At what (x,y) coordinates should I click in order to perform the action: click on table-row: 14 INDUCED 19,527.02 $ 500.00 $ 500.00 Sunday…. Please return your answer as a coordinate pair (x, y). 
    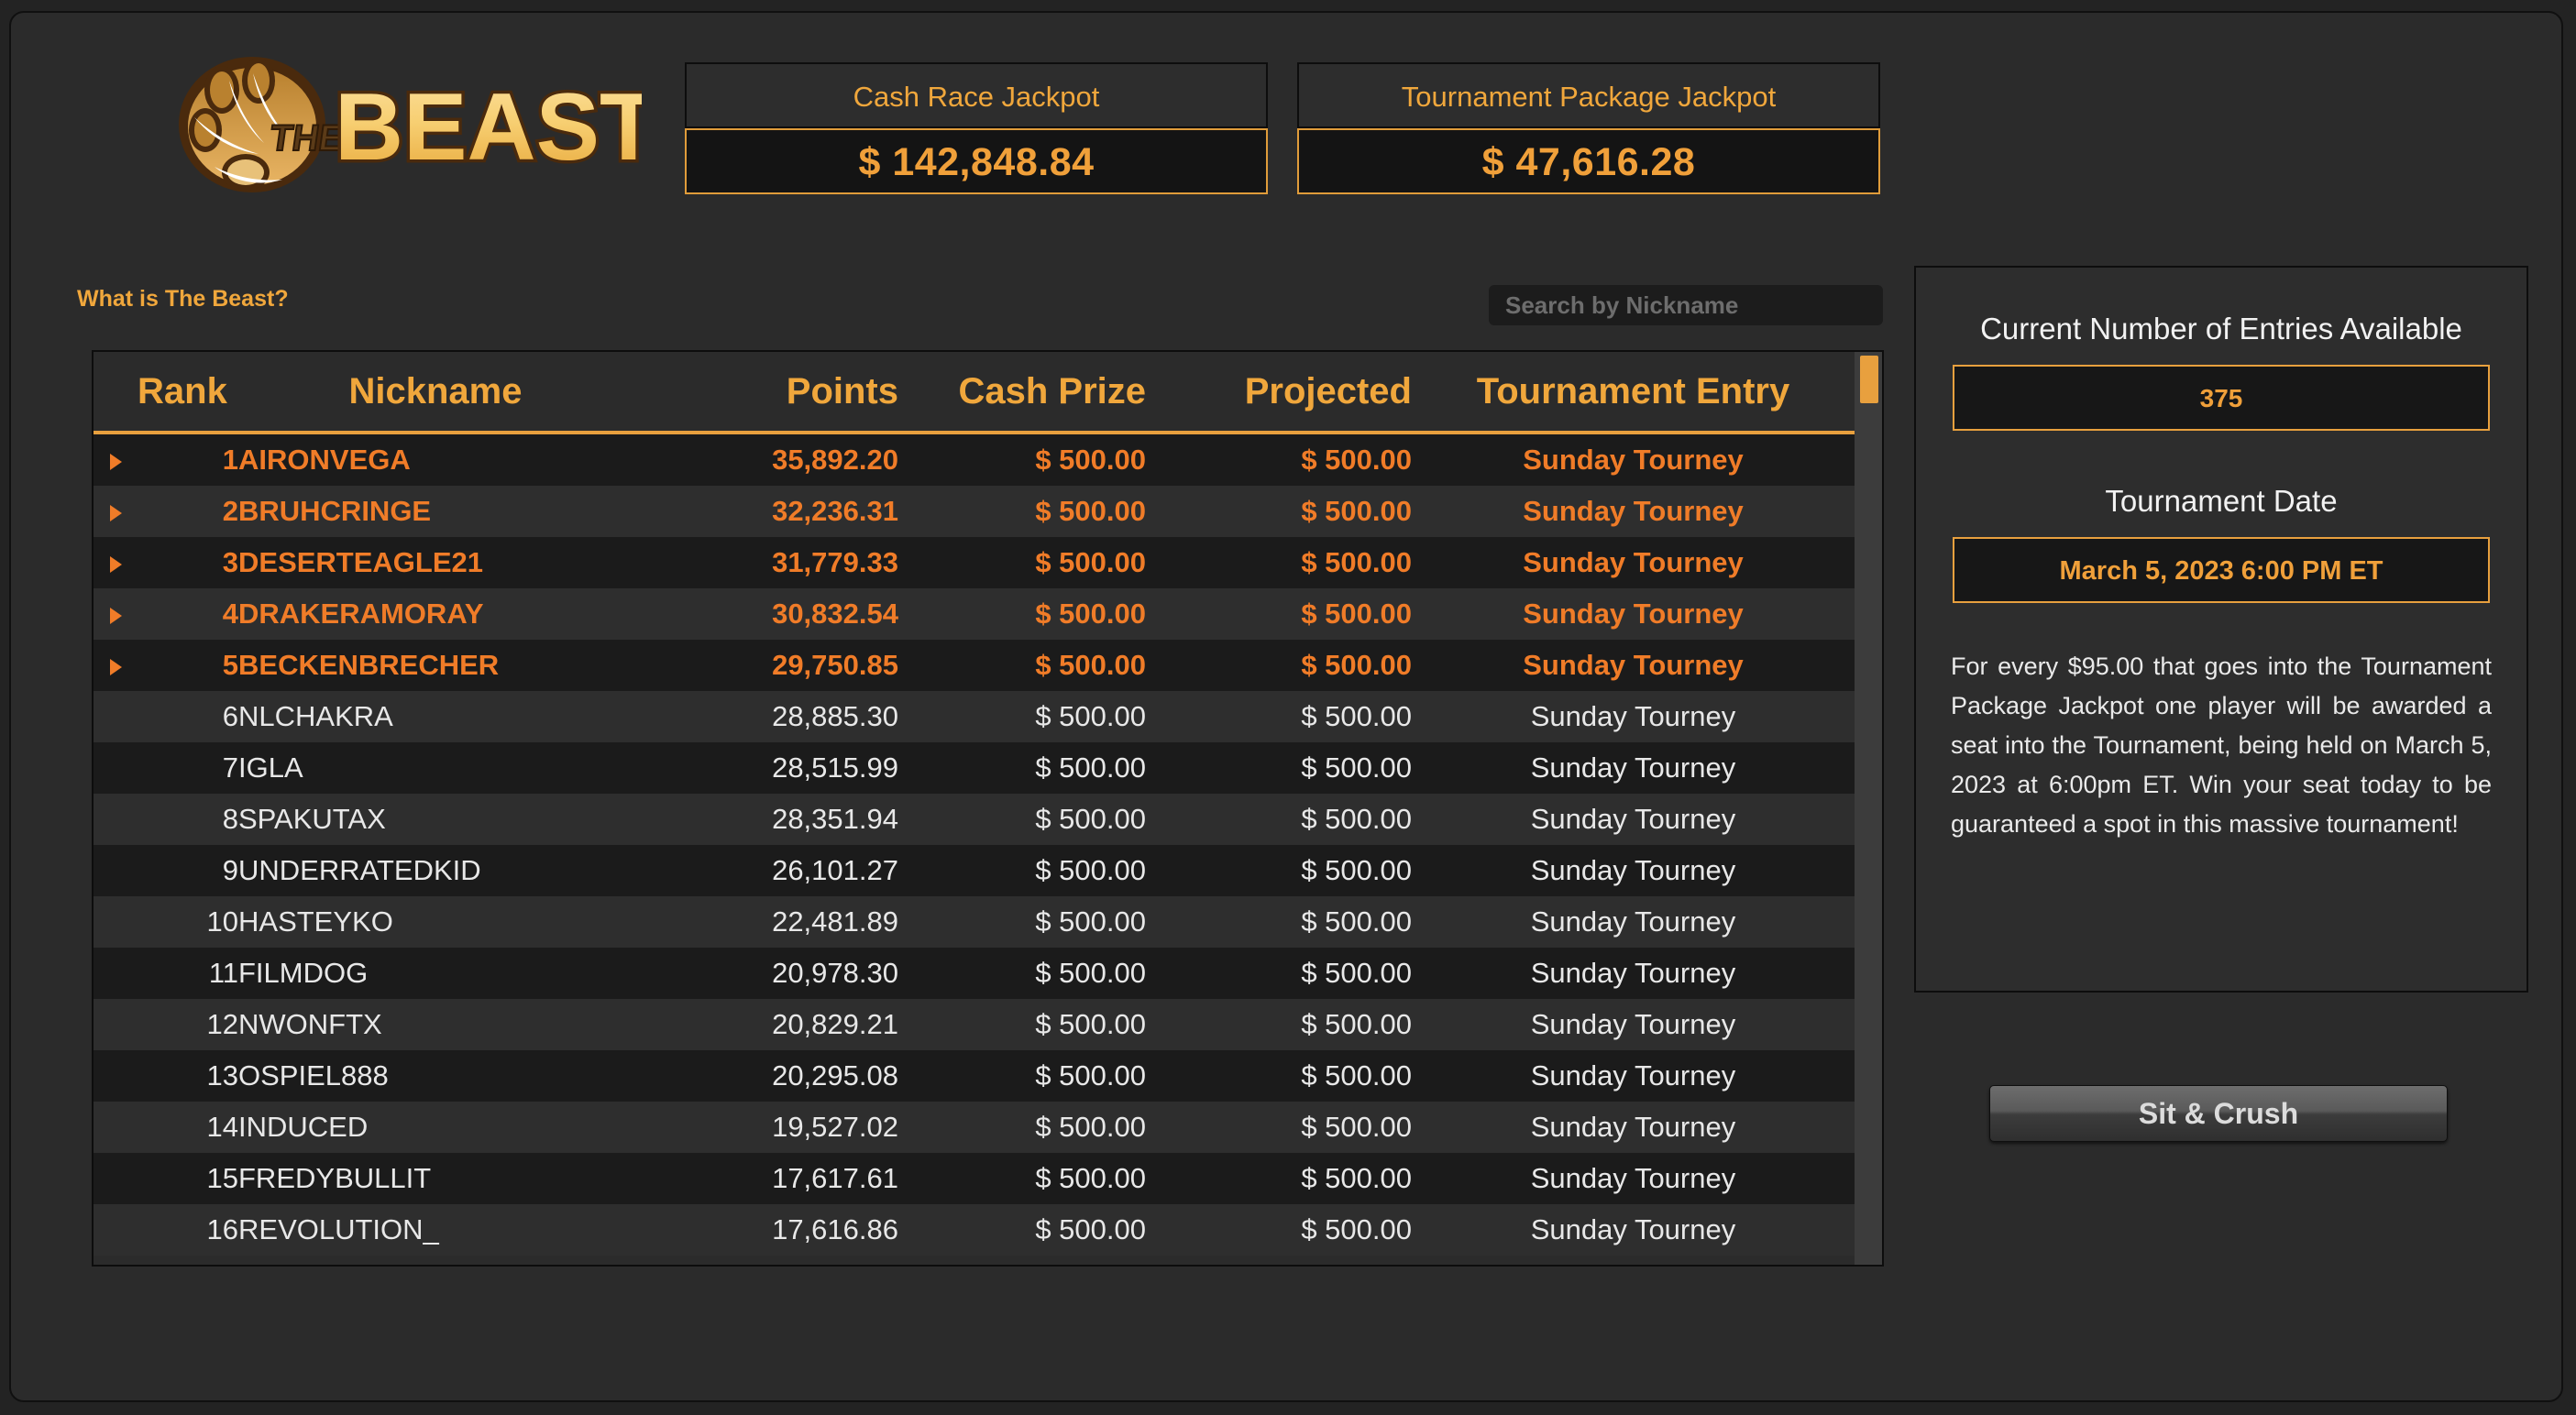
    Looking at the image, I should click on (975, 1127).